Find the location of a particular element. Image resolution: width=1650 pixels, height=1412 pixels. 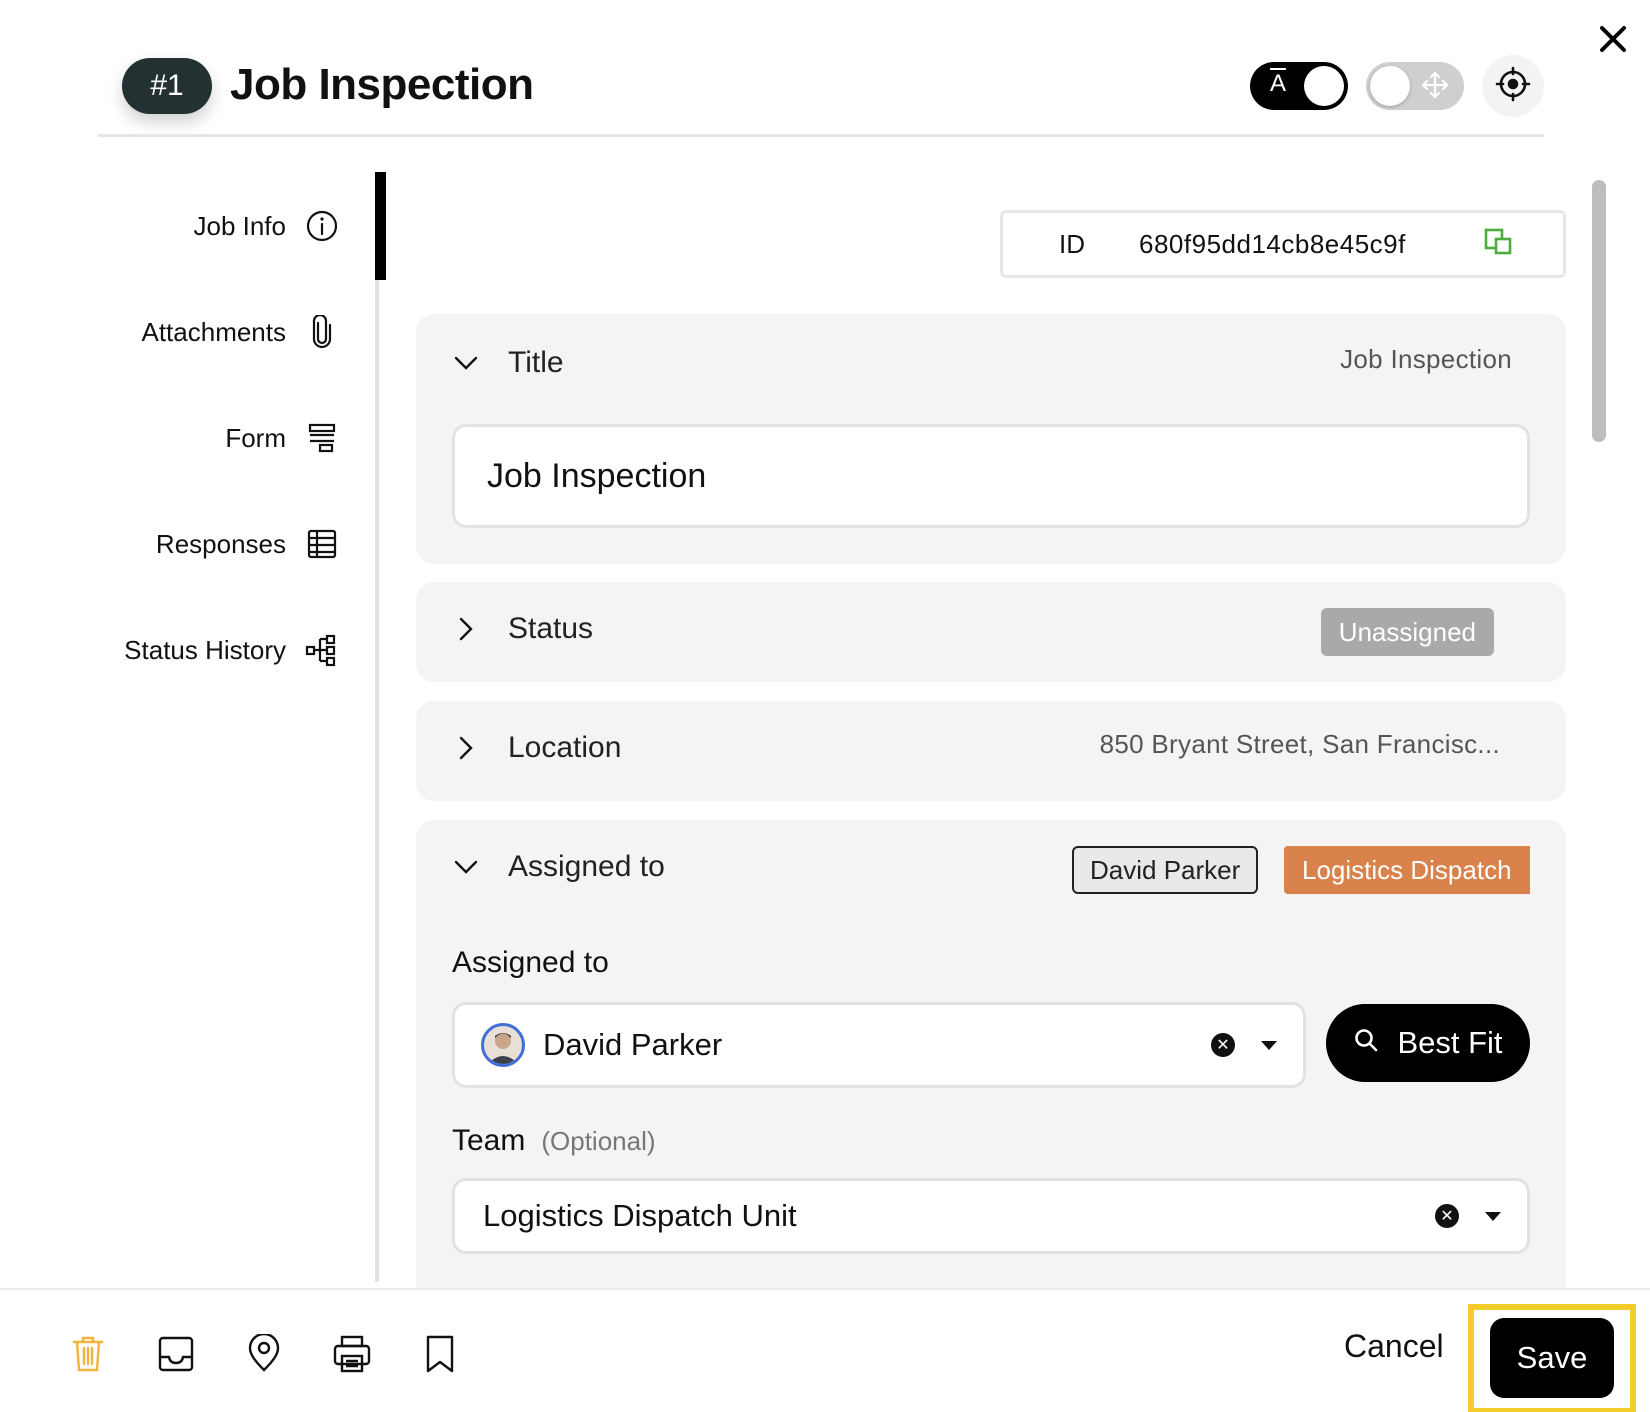

best-fit-button: Best Fit is located at coordinates (1428, 1043).